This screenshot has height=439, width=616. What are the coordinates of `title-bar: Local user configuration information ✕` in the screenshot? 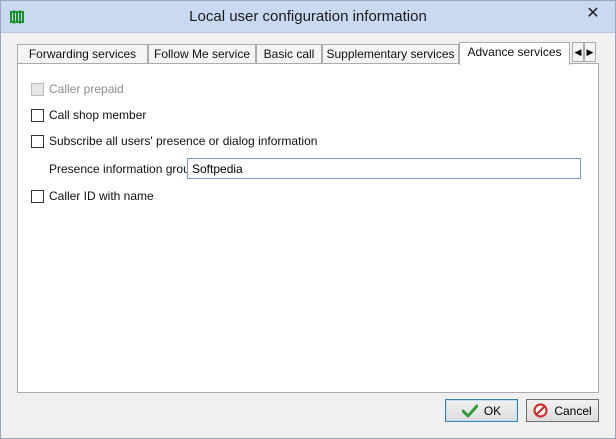 It's located at (308, 17).